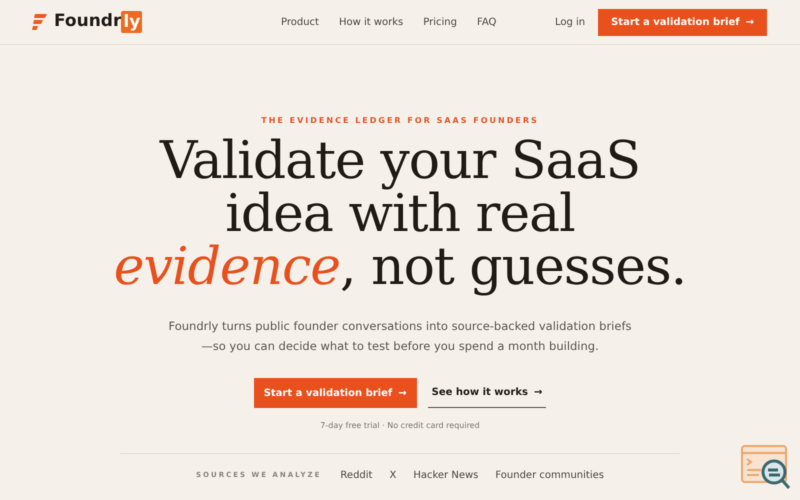 The image size is (800, 500). I want to click on logo-text: Foundr, so click(88, 22).